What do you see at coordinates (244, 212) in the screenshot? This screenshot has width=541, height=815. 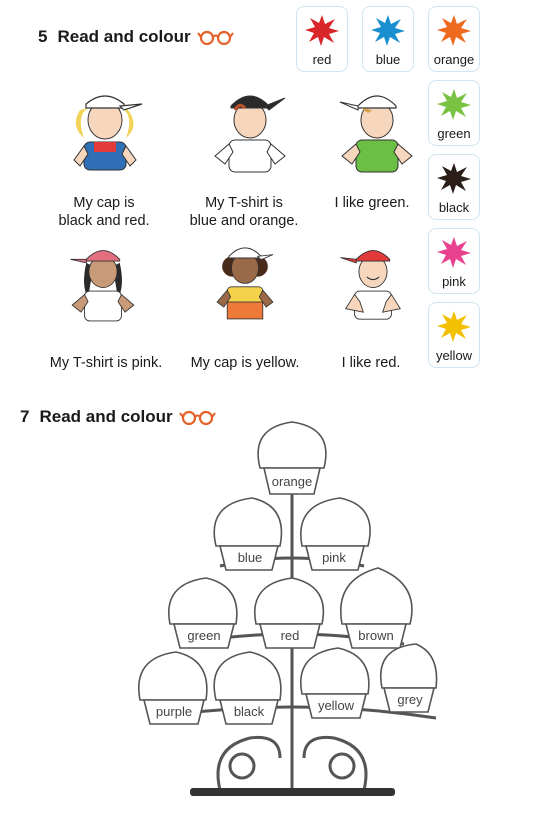 I see `caption-2: My T-shirt is blue and orange.` at bounding box center [244, 212].